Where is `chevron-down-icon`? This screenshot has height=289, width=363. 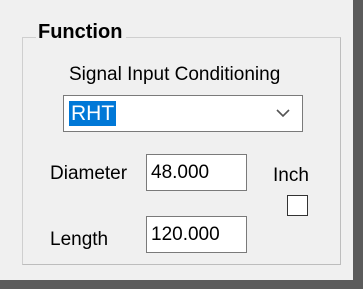 chevron-down-icon is located at coordinates (283, 113).